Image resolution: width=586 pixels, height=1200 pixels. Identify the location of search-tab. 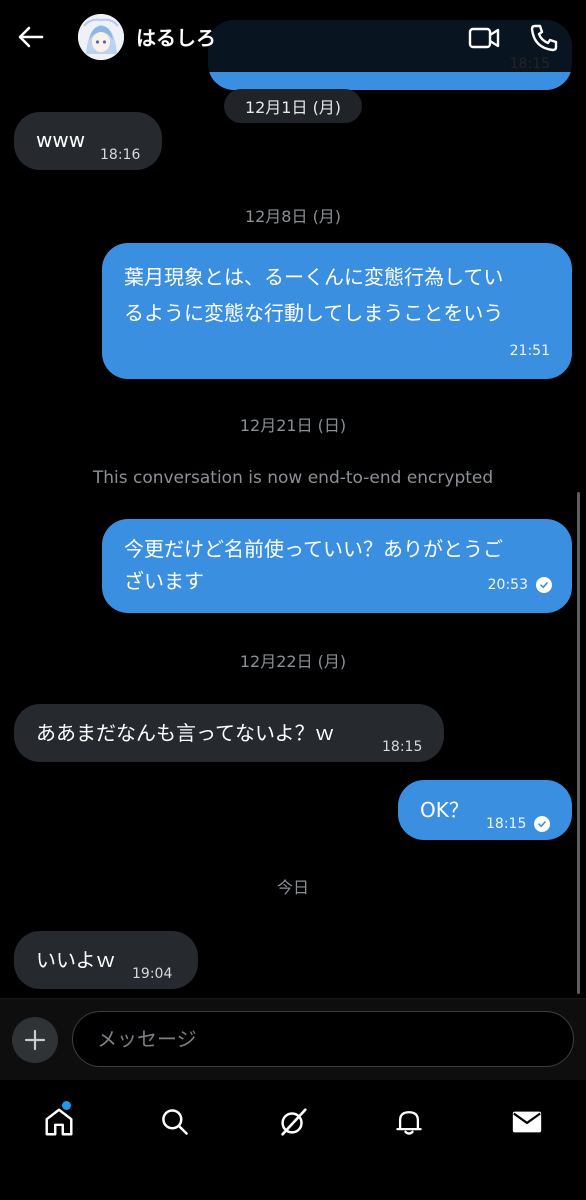
(175, 1122).